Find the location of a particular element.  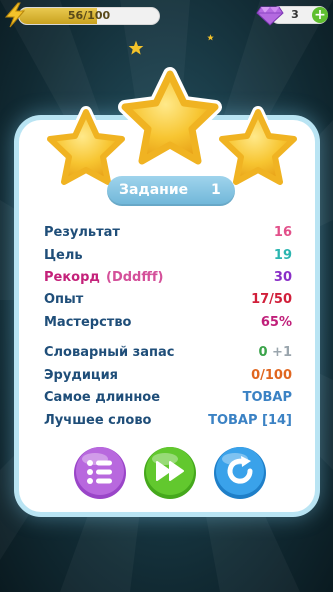

retry-button is located at coordinates (240, 473).